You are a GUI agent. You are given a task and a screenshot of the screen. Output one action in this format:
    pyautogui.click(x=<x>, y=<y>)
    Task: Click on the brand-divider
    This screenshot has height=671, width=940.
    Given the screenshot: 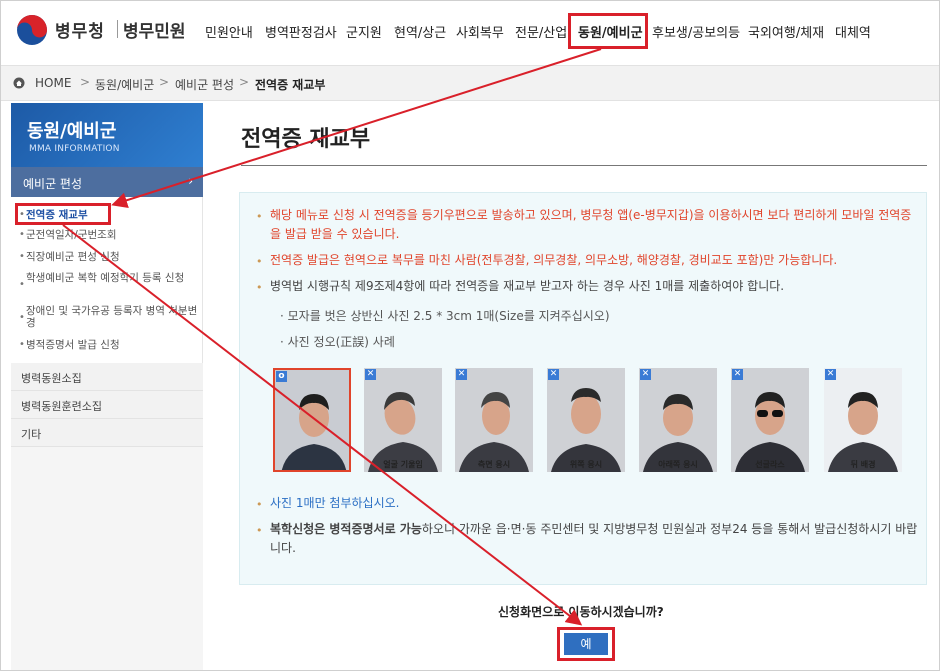 What is the action you would take?
    pyautogui.click(x=117, y=29)
    